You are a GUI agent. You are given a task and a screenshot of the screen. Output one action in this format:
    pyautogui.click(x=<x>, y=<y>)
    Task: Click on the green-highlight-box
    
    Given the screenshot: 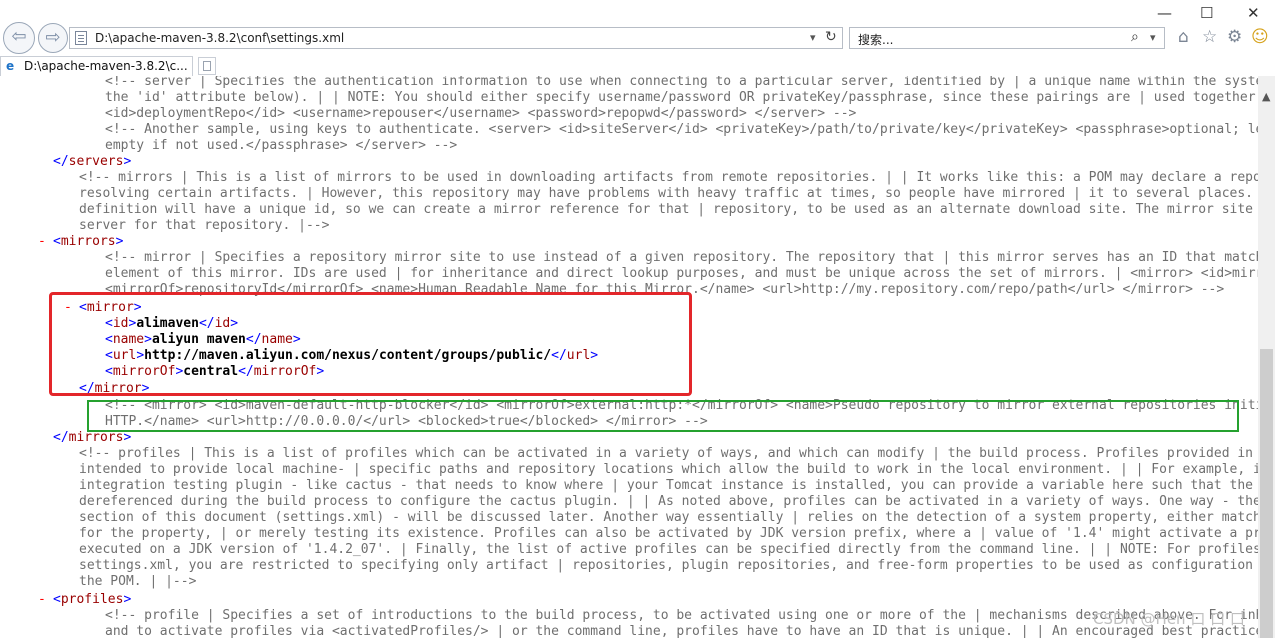 What is the action you would take?
    pyautogui.click(x=663, y=416)
    